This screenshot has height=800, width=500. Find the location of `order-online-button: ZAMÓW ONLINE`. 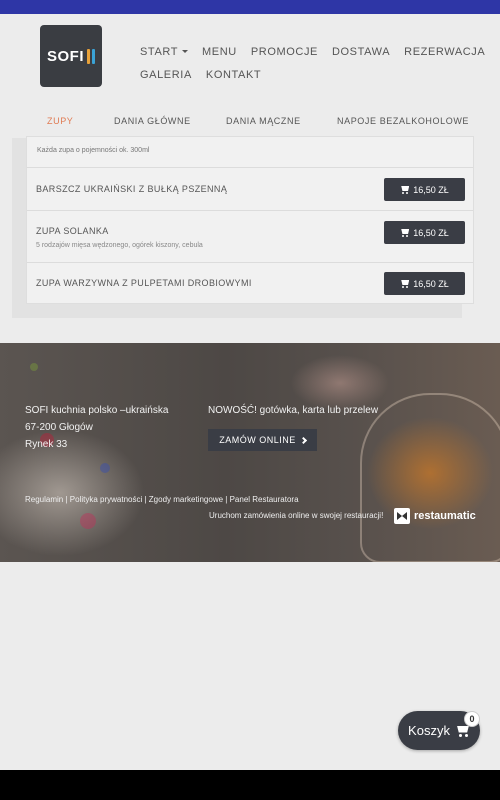

order-online-button: ZAMÓW ONLINE is located at coordinates (262, 440).